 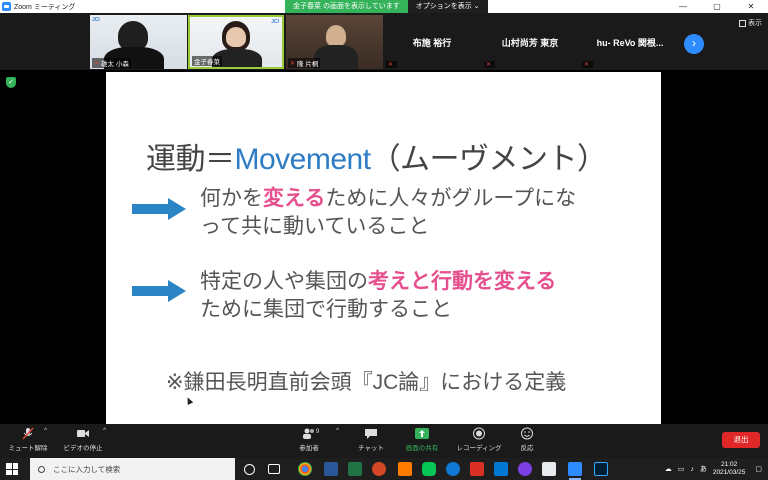 I want to click on windows-start-icon, so click(x=12, y=469).